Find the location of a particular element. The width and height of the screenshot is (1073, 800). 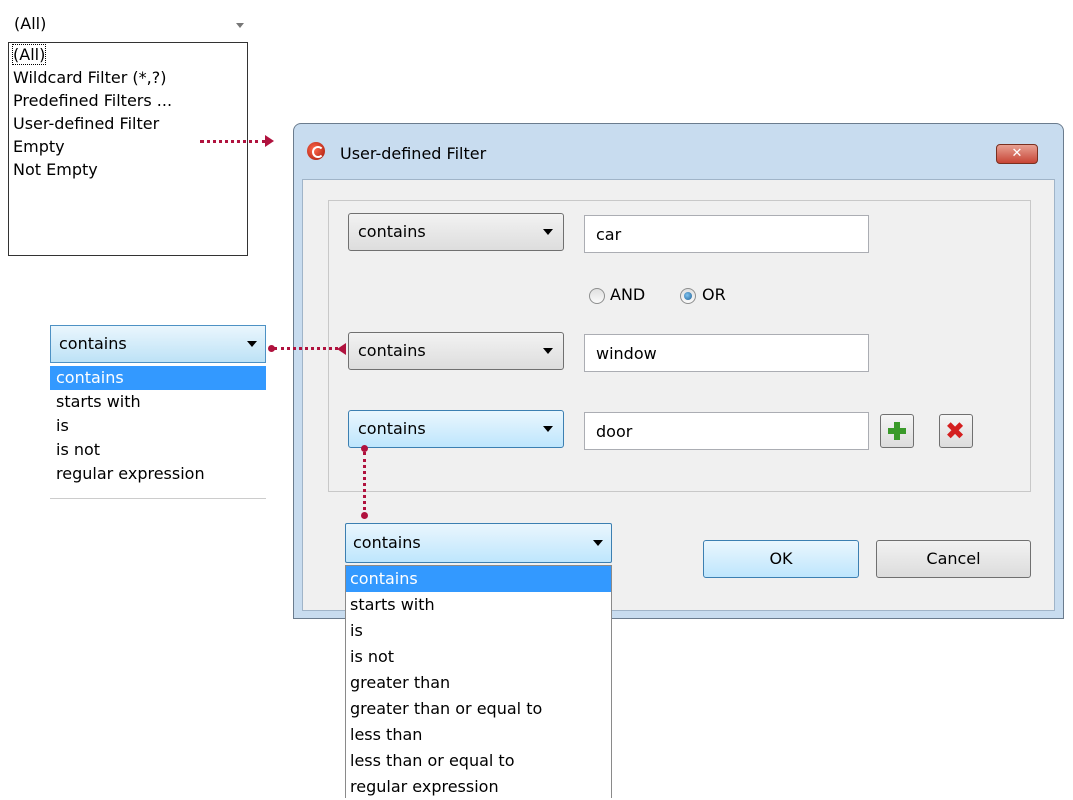

left-operator-value: contains is located at coordinates (93, 343).